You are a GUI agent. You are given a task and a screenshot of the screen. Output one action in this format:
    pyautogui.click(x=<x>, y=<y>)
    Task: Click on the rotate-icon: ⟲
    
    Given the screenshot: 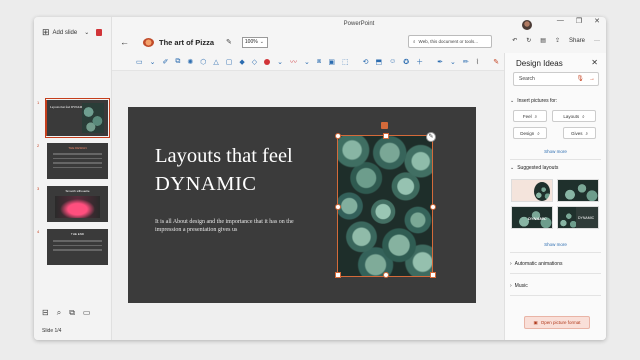 What is the action you would take?
    pyautogui.click(x=366, y=62)
    